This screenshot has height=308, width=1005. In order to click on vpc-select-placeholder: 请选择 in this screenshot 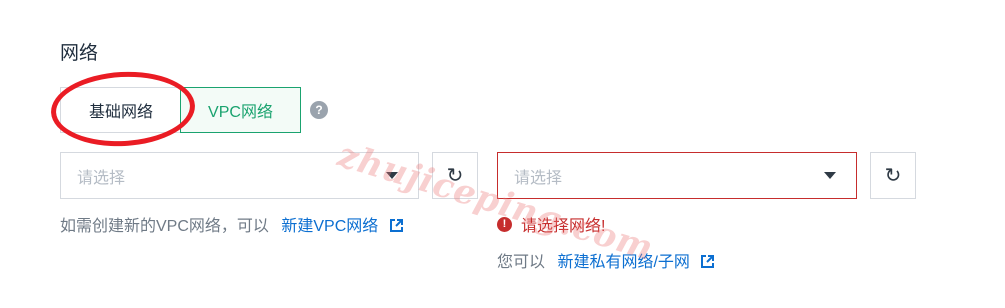, I will do `click(101, 178)`.